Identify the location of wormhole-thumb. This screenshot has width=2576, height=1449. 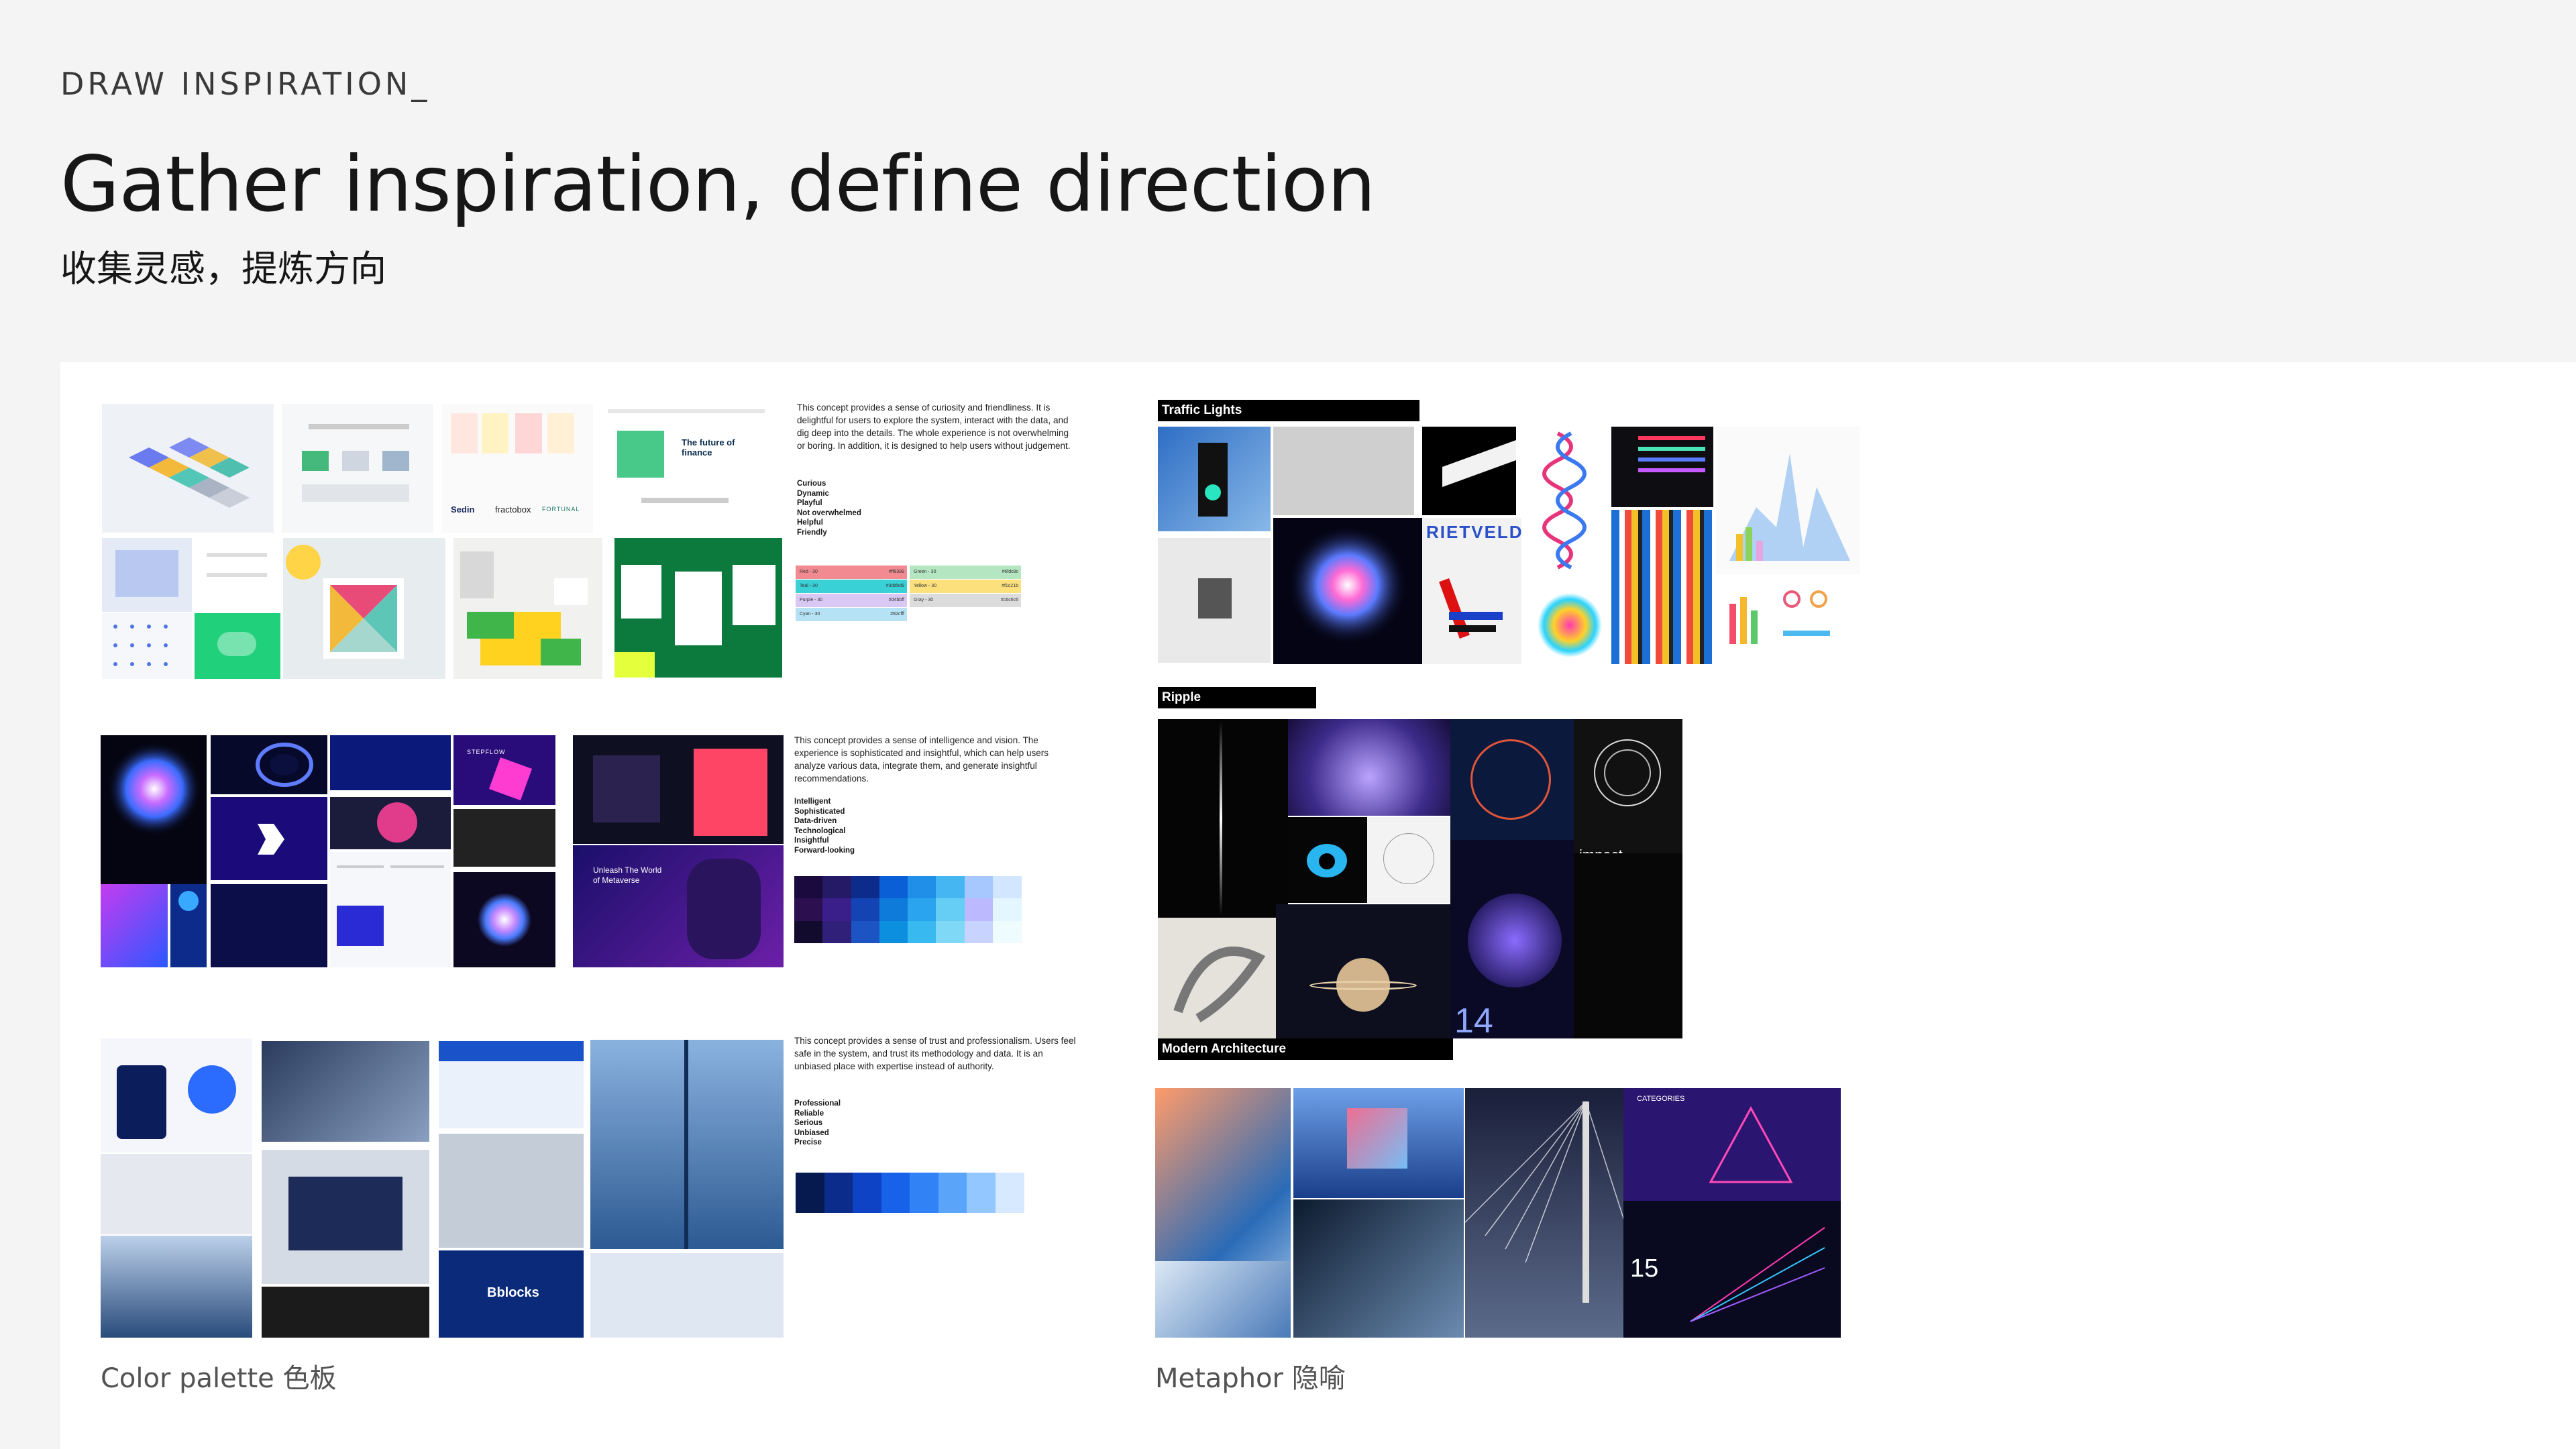
(269, 764).